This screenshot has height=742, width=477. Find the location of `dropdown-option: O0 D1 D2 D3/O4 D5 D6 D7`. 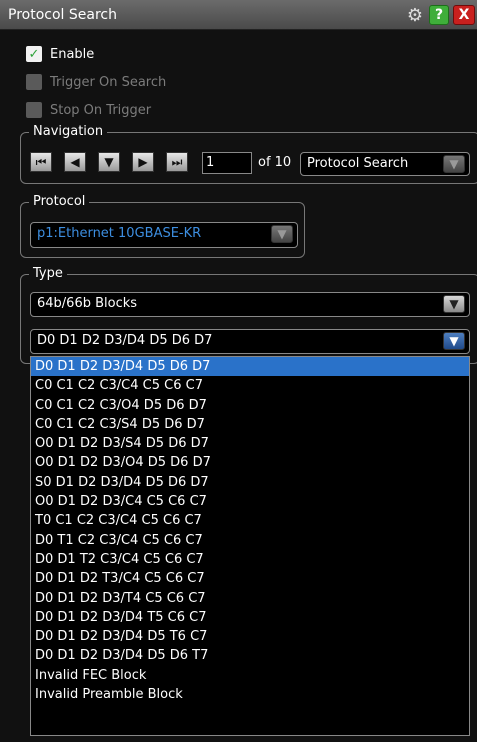

dropdown-option: O0 D1 D2 D3/O4 D5 D6 D7 is located at coordinates (250, 462).